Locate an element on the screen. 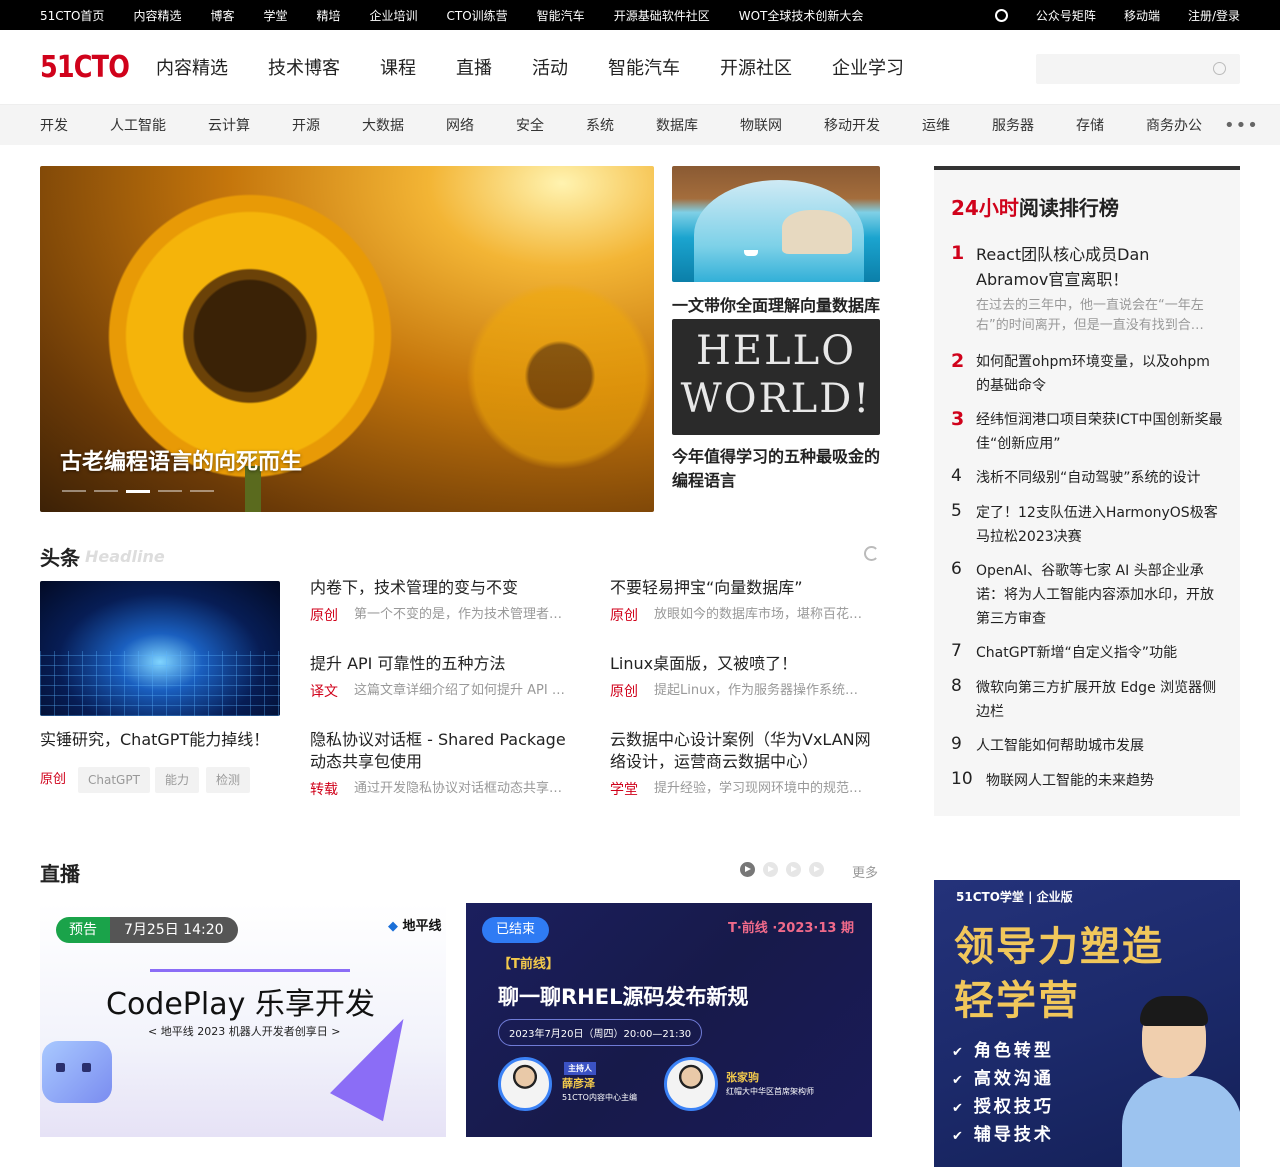  top-bar-right: 公众号矩阵 移动端 注册/登录 is located at coordinates (1103, 15).